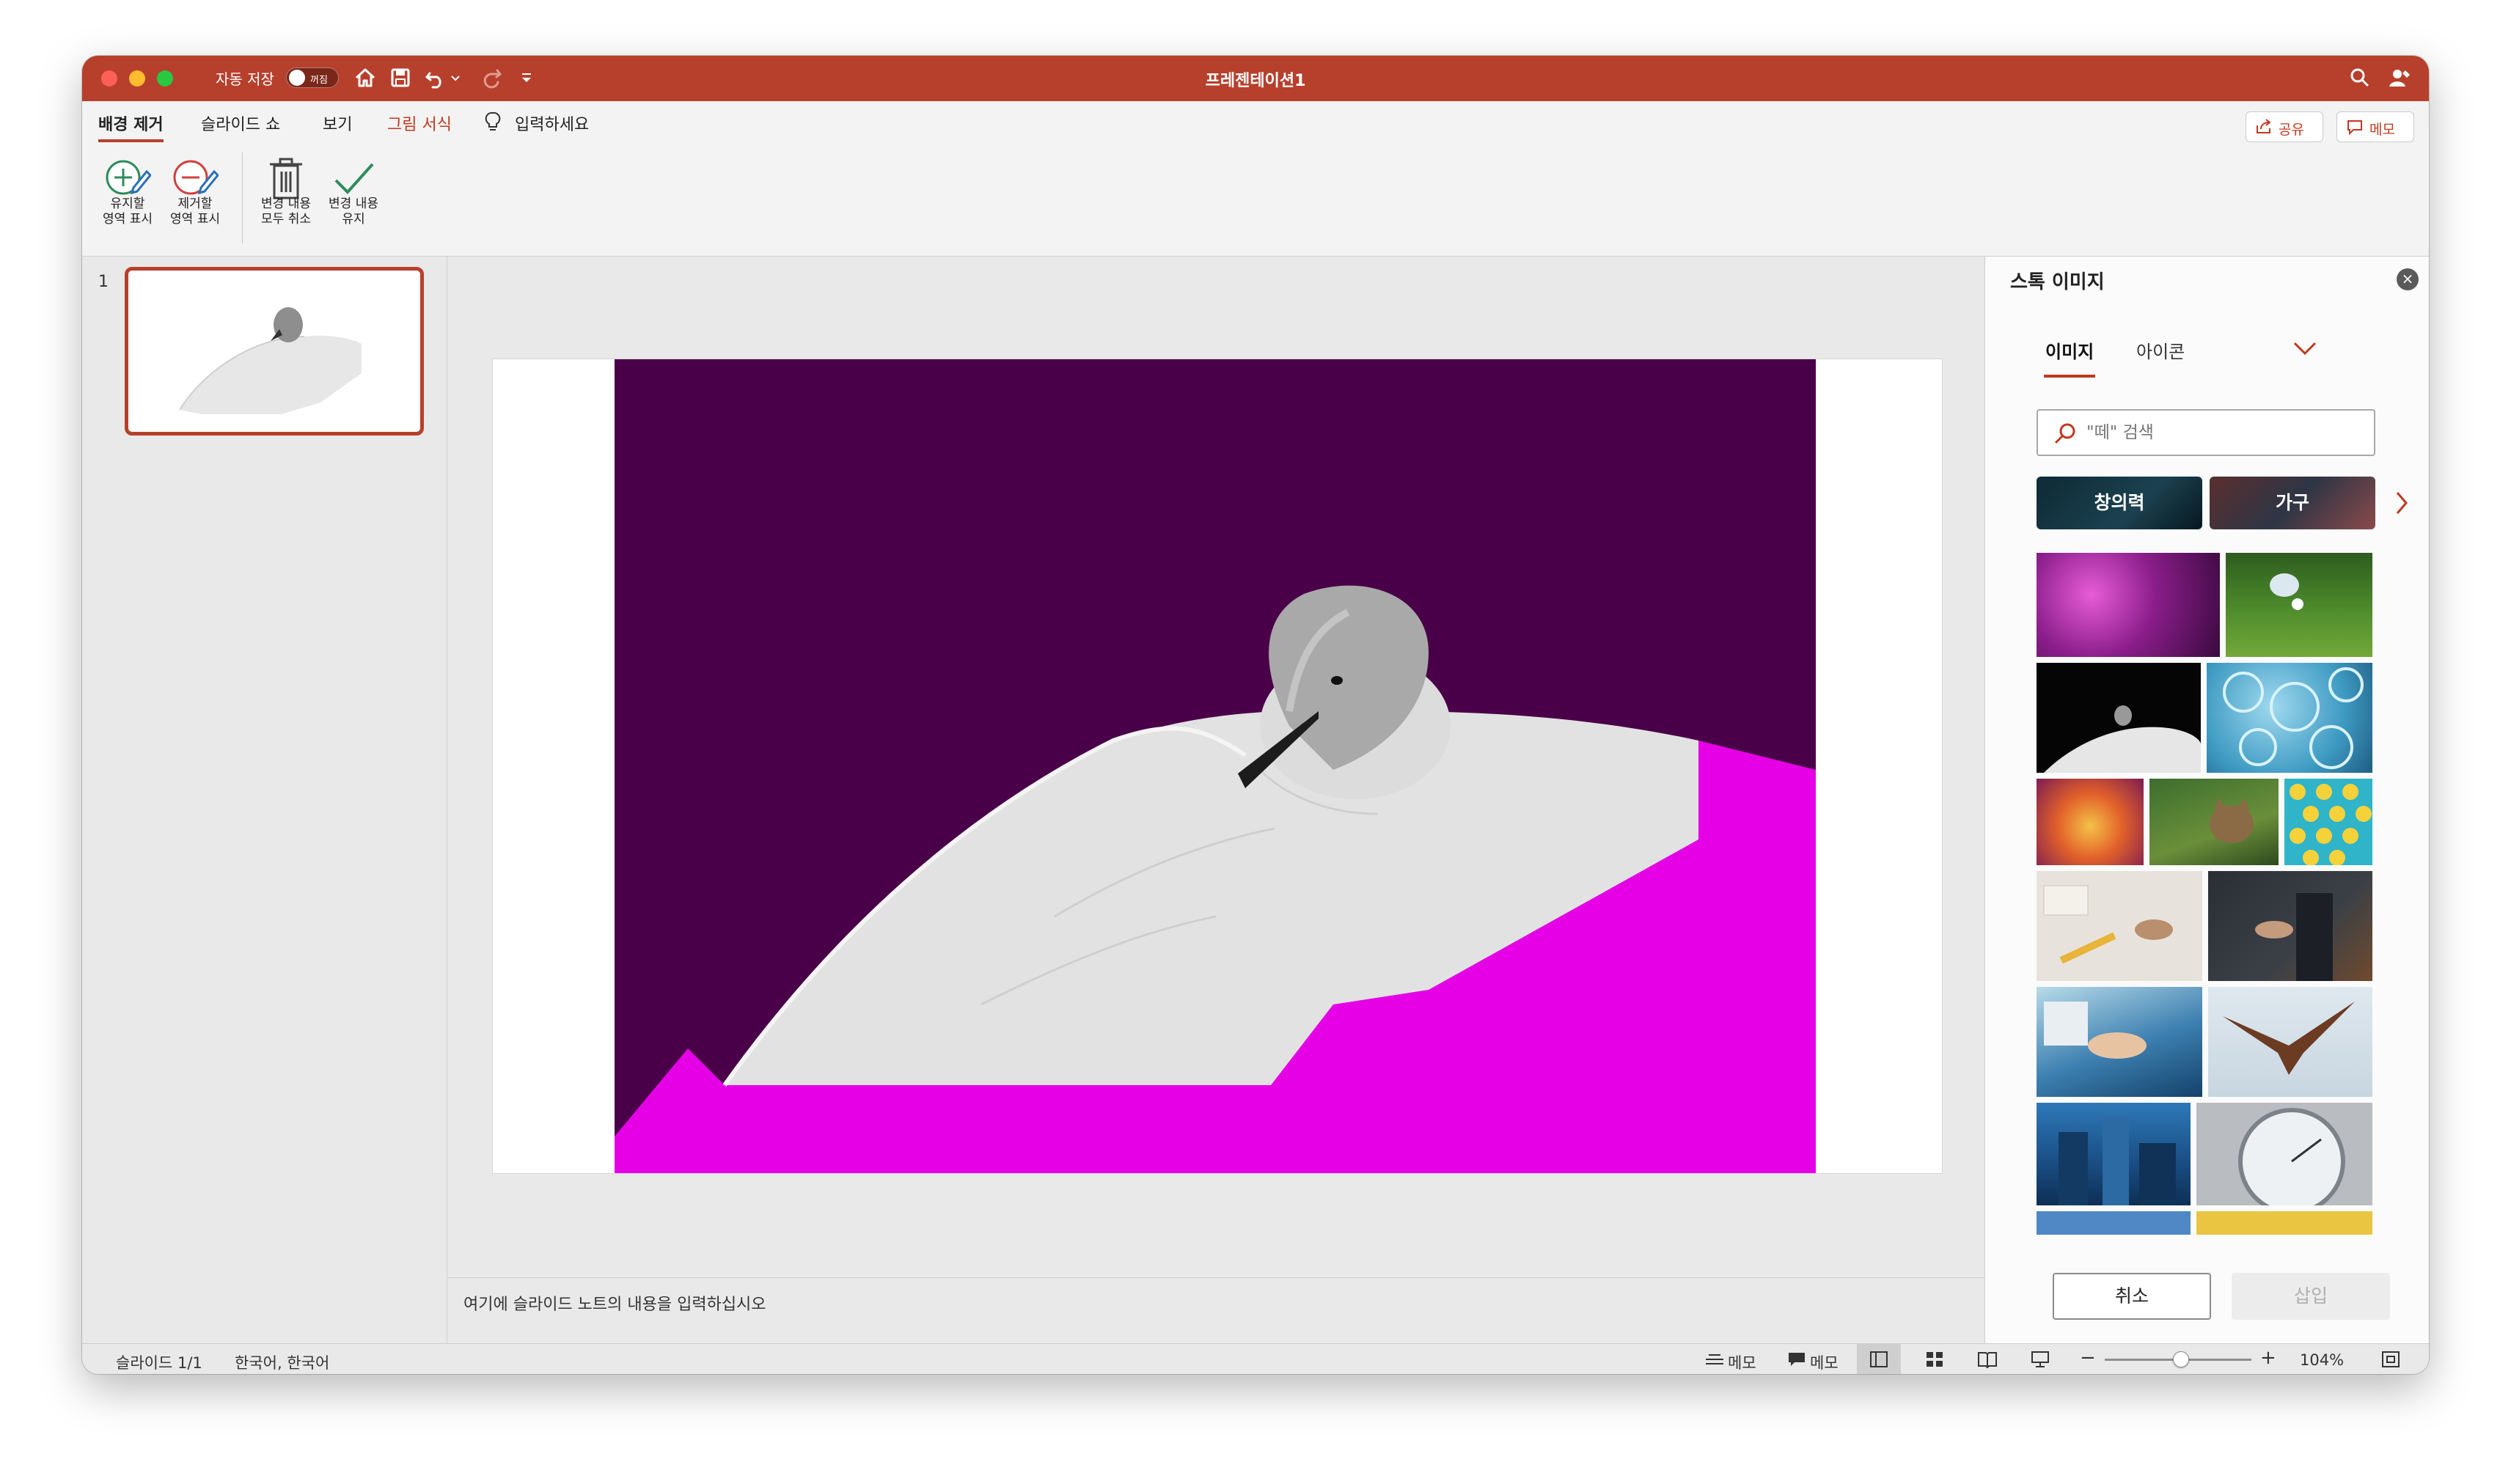  I want to click on stock-image-eagle, so click(2290, 1042).